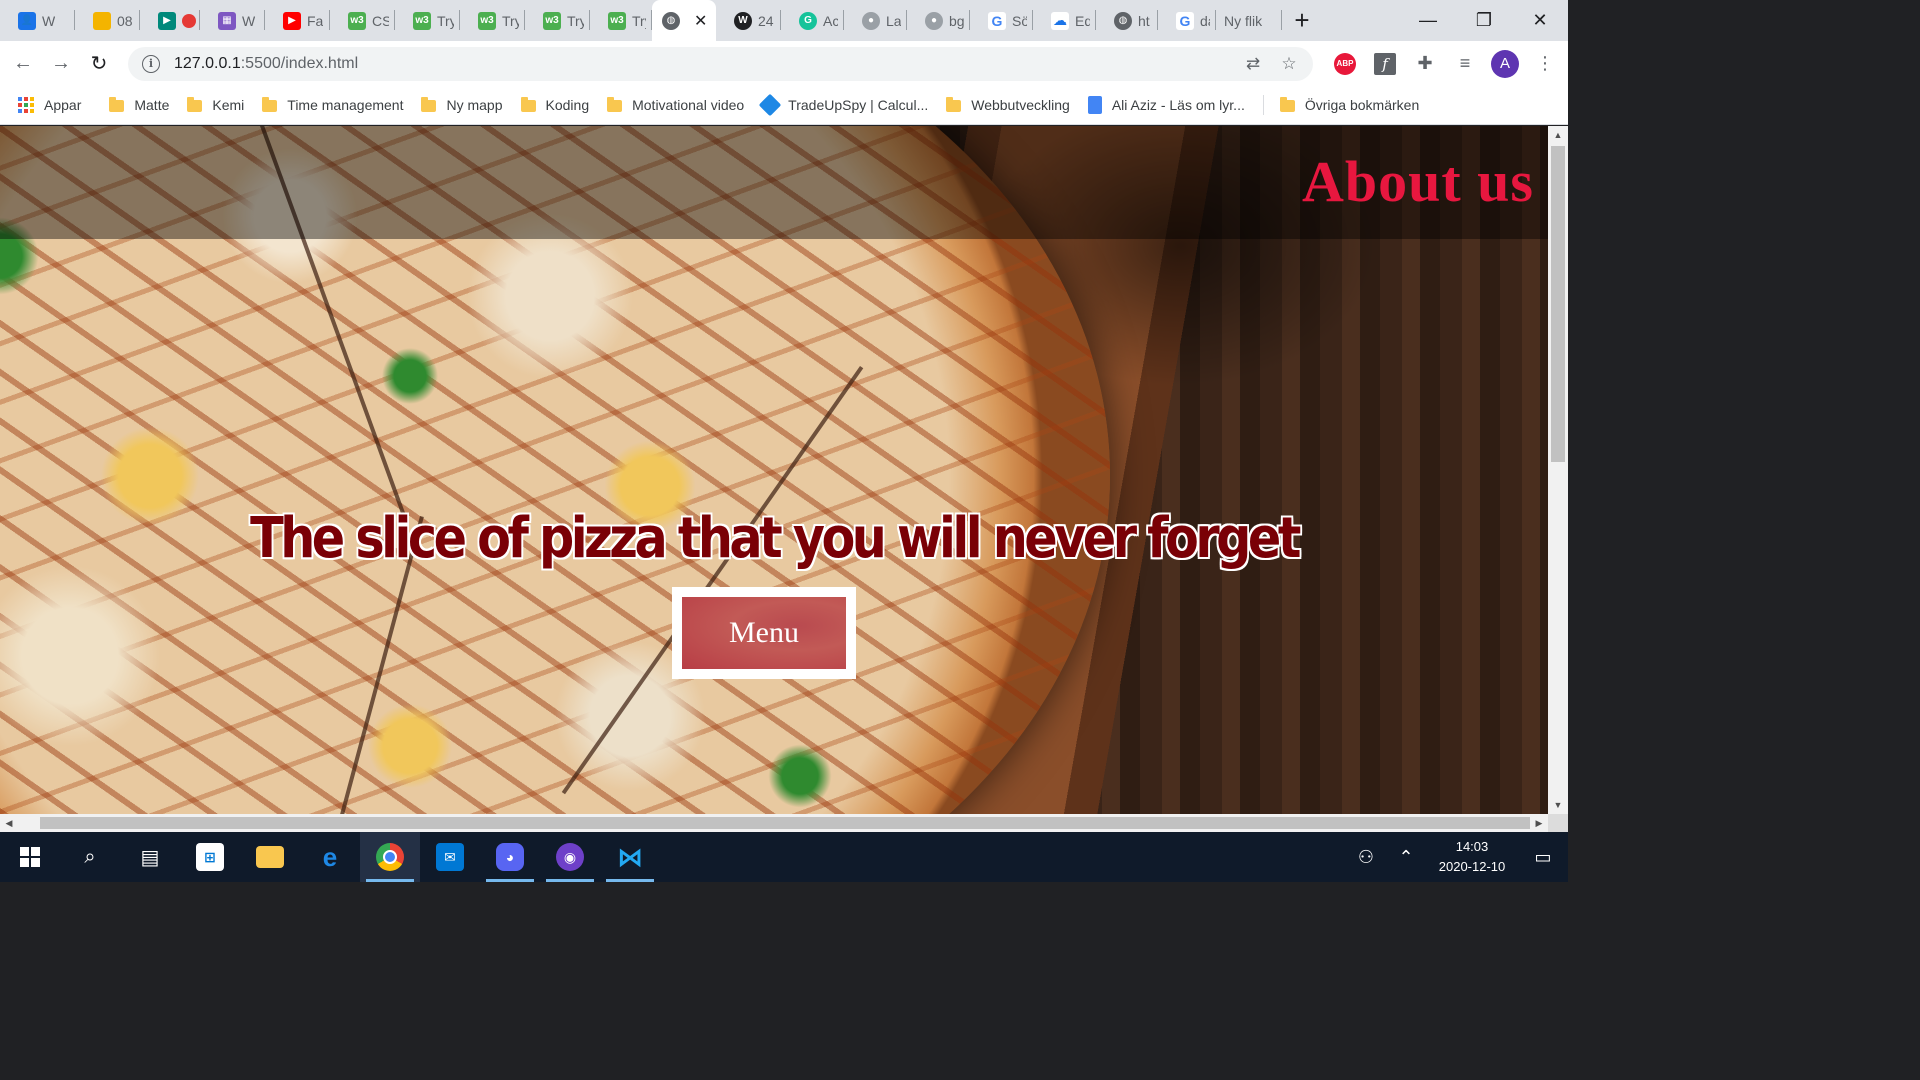 This screenshot has width=1920, height=1080. What do you see at coordinates (1001, 20) in the screenshot?
I see `tab-google-search: G Sö` at bounding box center [1001, 20].